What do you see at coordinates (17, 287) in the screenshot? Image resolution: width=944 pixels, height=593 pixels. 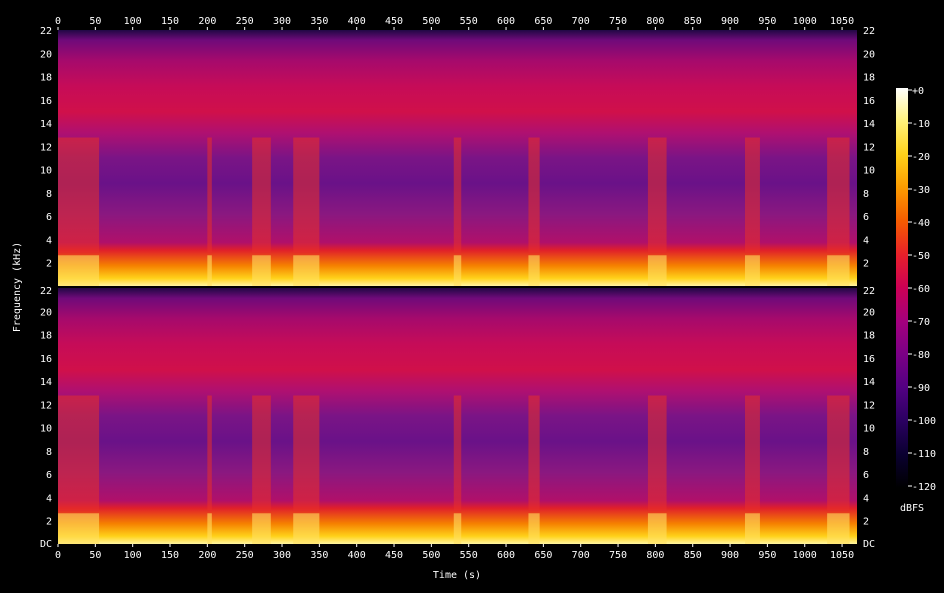 I see `y-axis-label: Frequency (kHz)` at bounding box center [17, 287].